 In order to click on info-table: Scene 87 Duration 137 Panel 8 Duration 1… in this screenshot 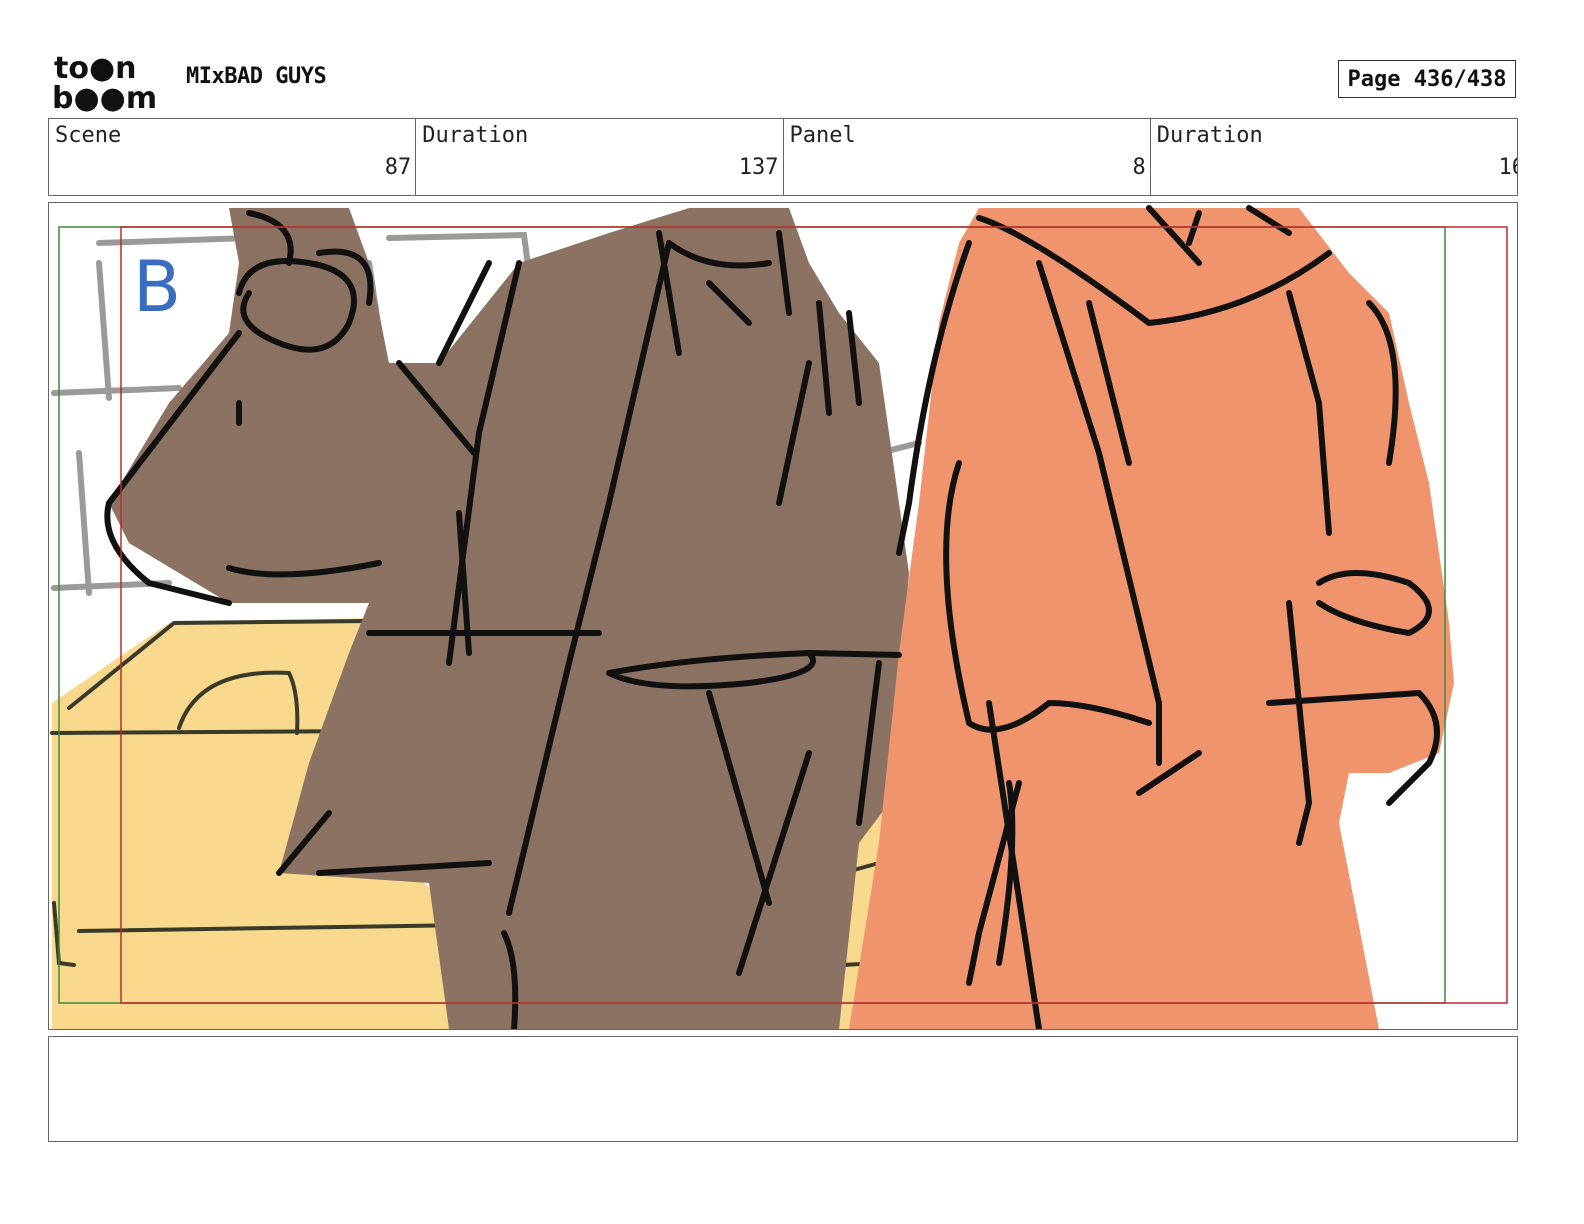, I will do `click(783, 157)`.